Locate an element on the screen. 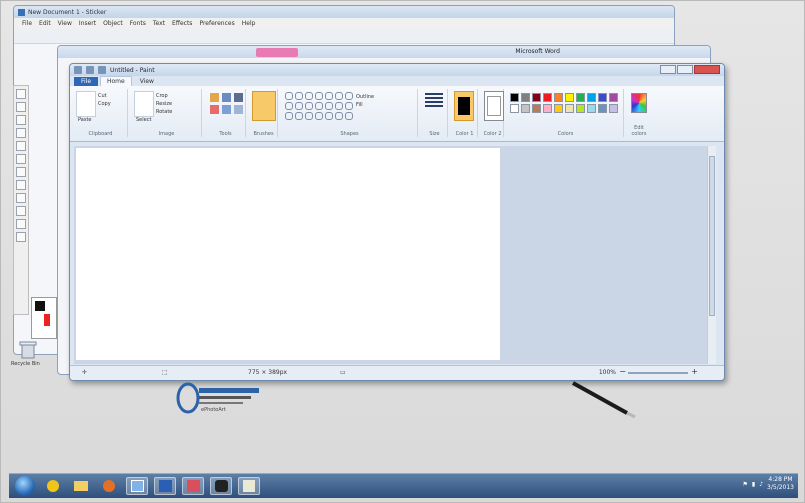  taskbar-paint-icon is located at coordinates (137, 486).